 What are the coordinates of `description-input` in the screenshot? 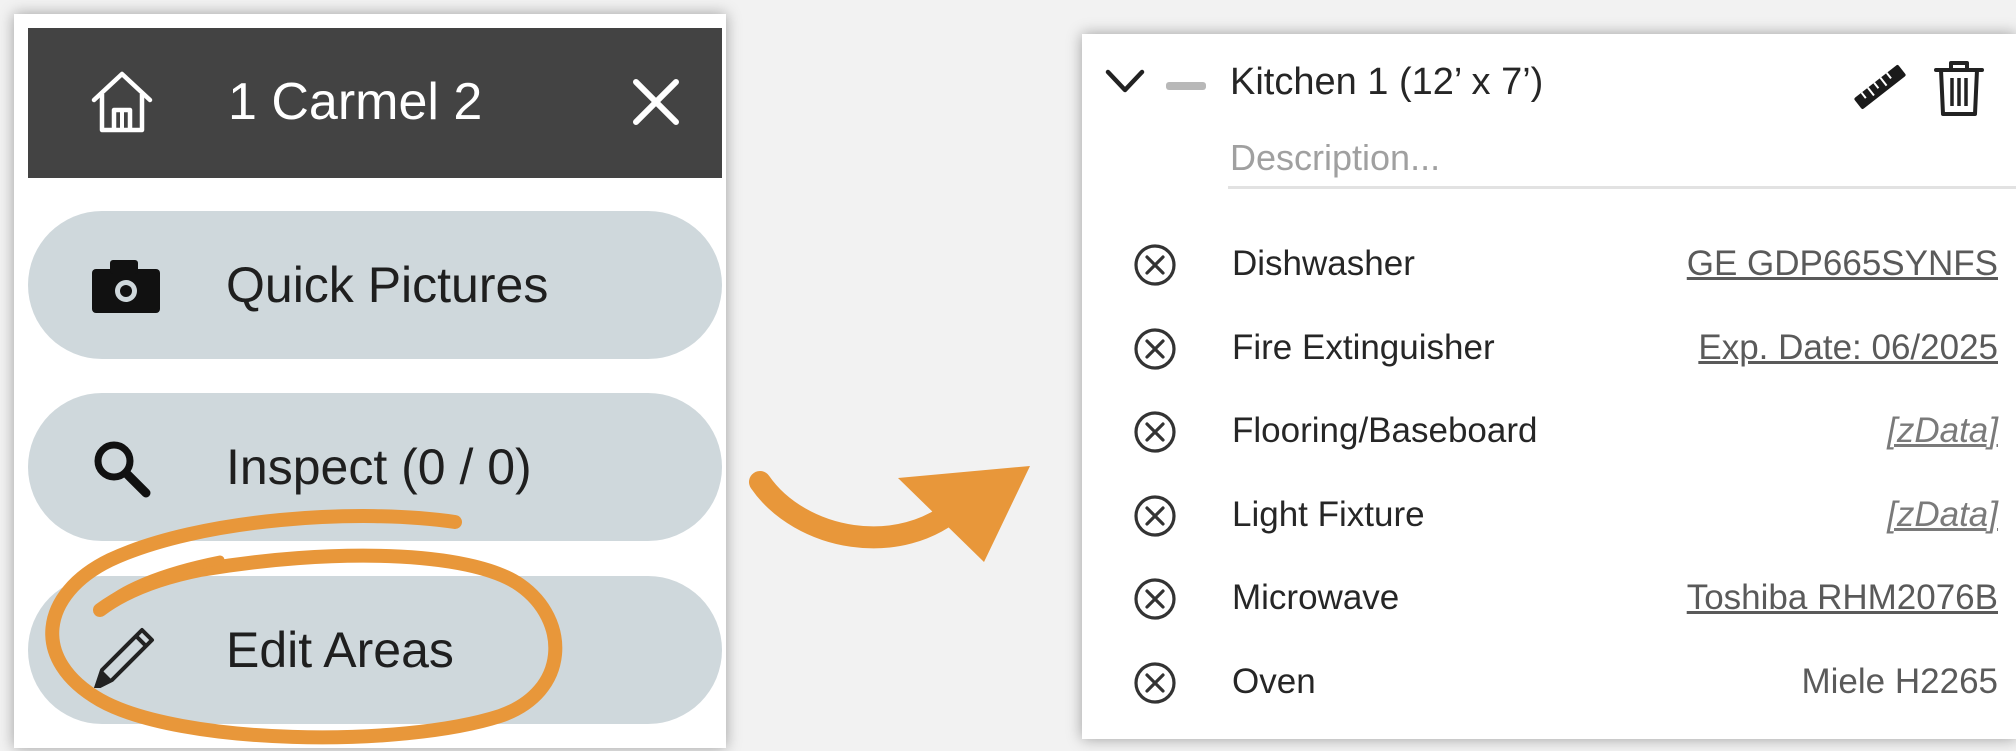 It's located at (1622, 159).